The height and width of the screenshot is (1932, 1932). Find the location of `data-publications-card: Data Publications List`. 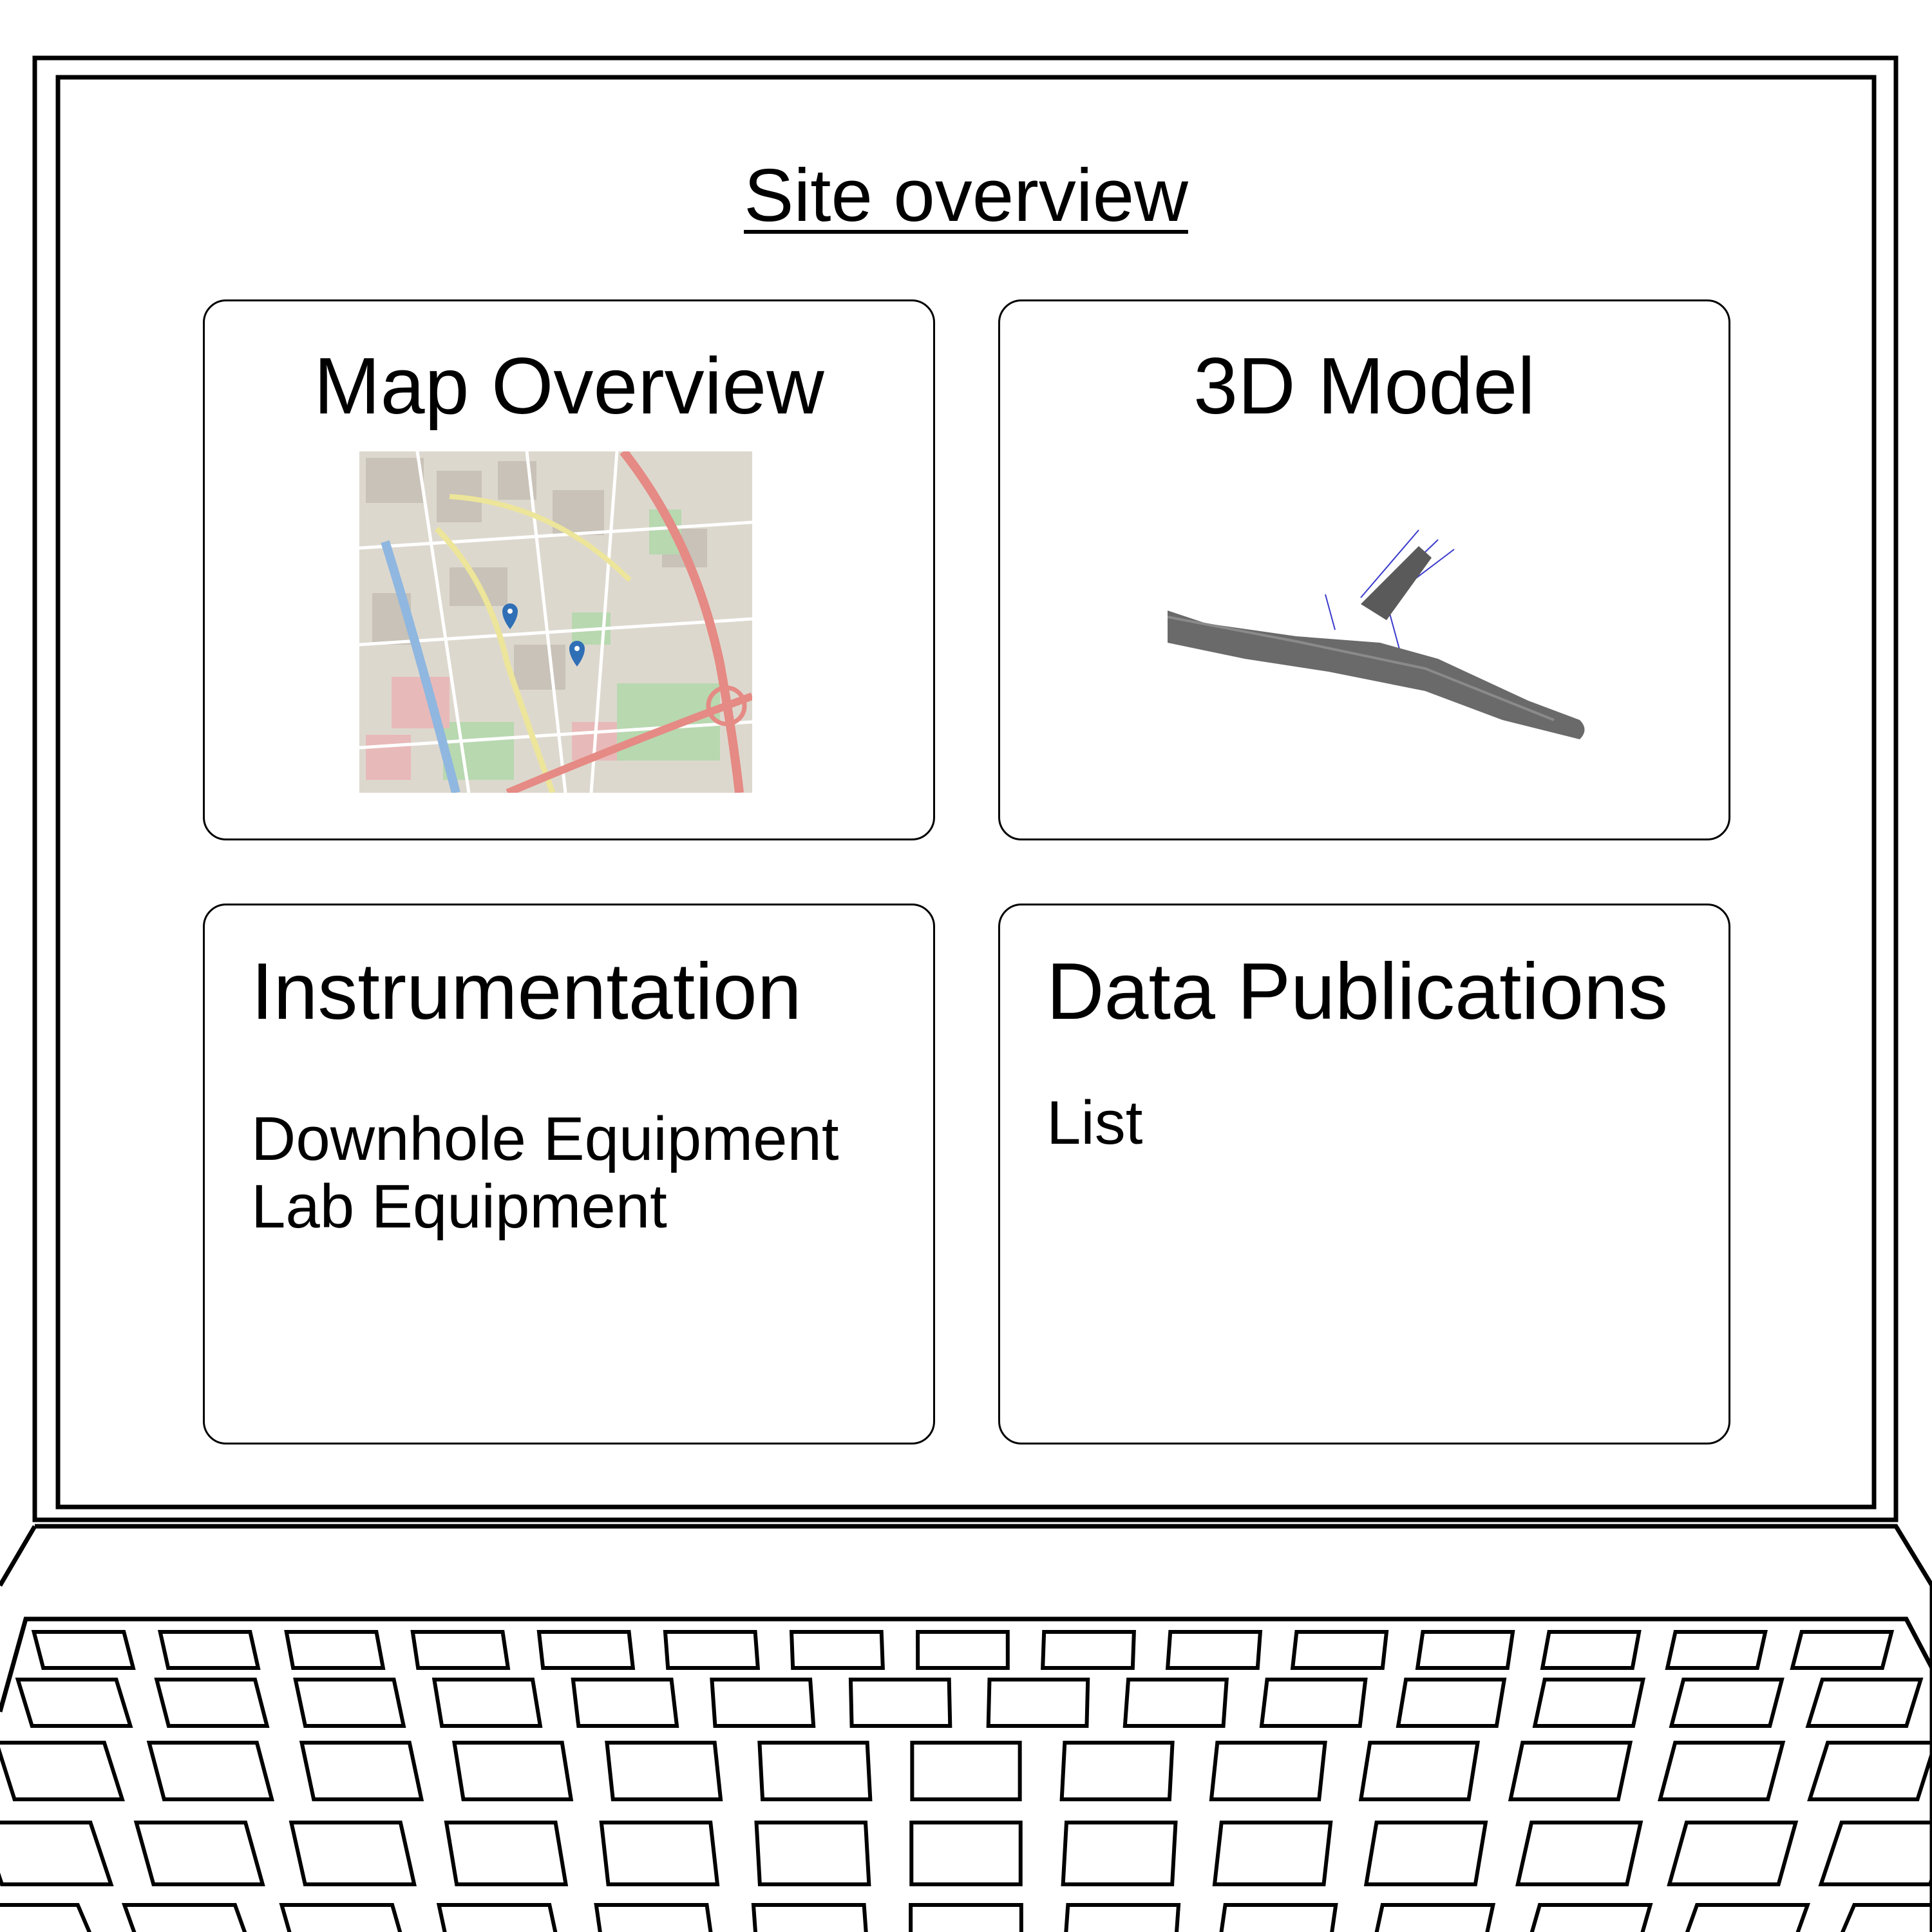

data-publications-card: Data Publications List is located at coordinates (1364, 1174).